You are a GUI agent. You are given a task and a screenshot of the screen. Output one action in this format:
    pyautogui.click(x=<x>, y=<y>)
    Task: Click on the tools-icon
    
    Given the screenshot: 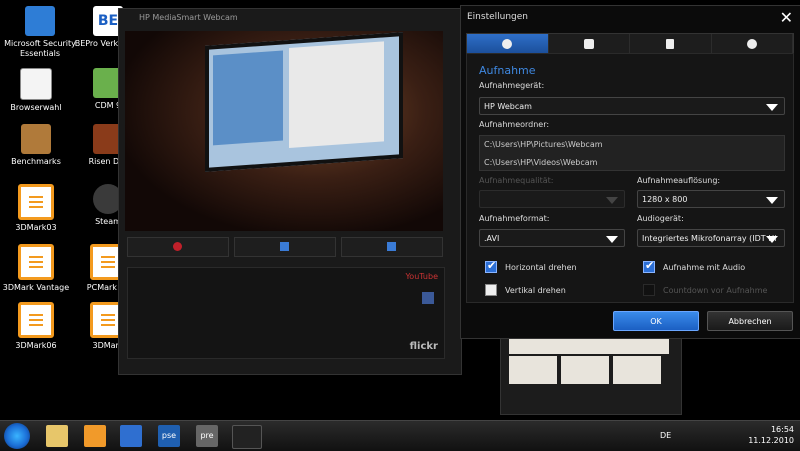 What is the action you would take?
    pyautogui.click(x=670, y=44)
    